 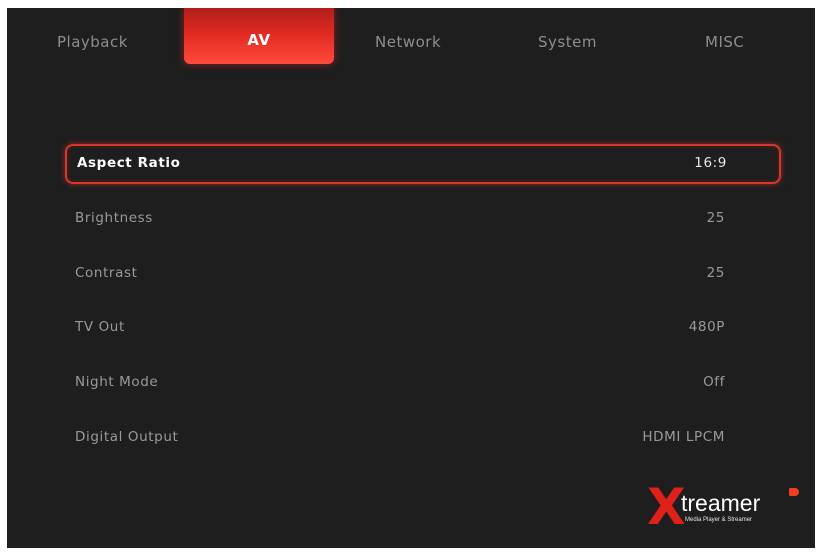 What do you see at coordinates (129, 163) in the screenshot?
I see `setting-label: Aspect Ratio` at bounding box center [129, 163].